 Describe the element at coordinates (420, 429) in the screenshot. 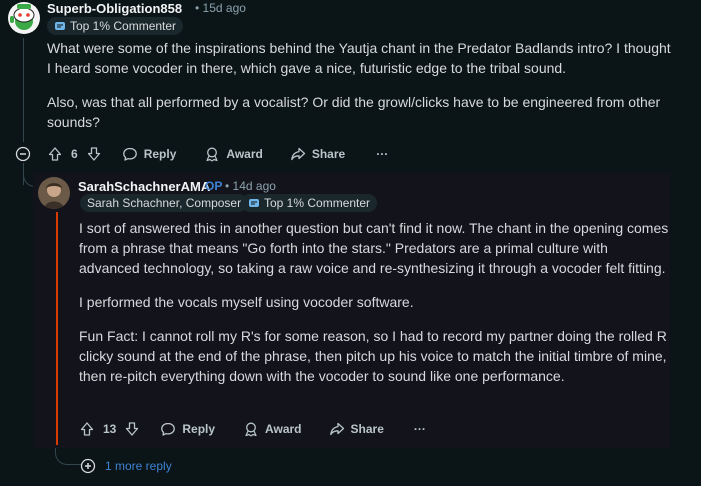

I see `reply-more-options-button: ···` at that location.